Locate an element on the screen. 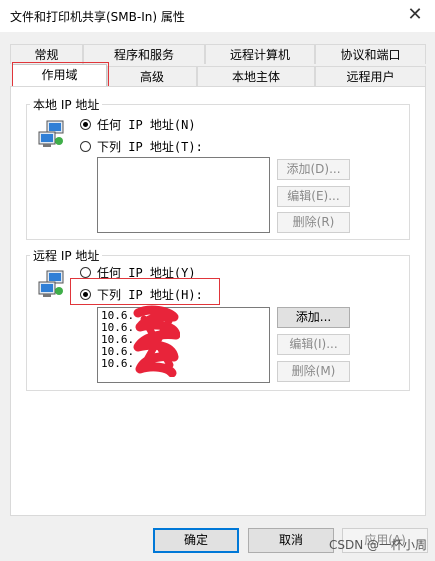 The height and width of the screenshot is (561, 435). remote-remove-button: 删除(M) is located at coordinates (313, 371).